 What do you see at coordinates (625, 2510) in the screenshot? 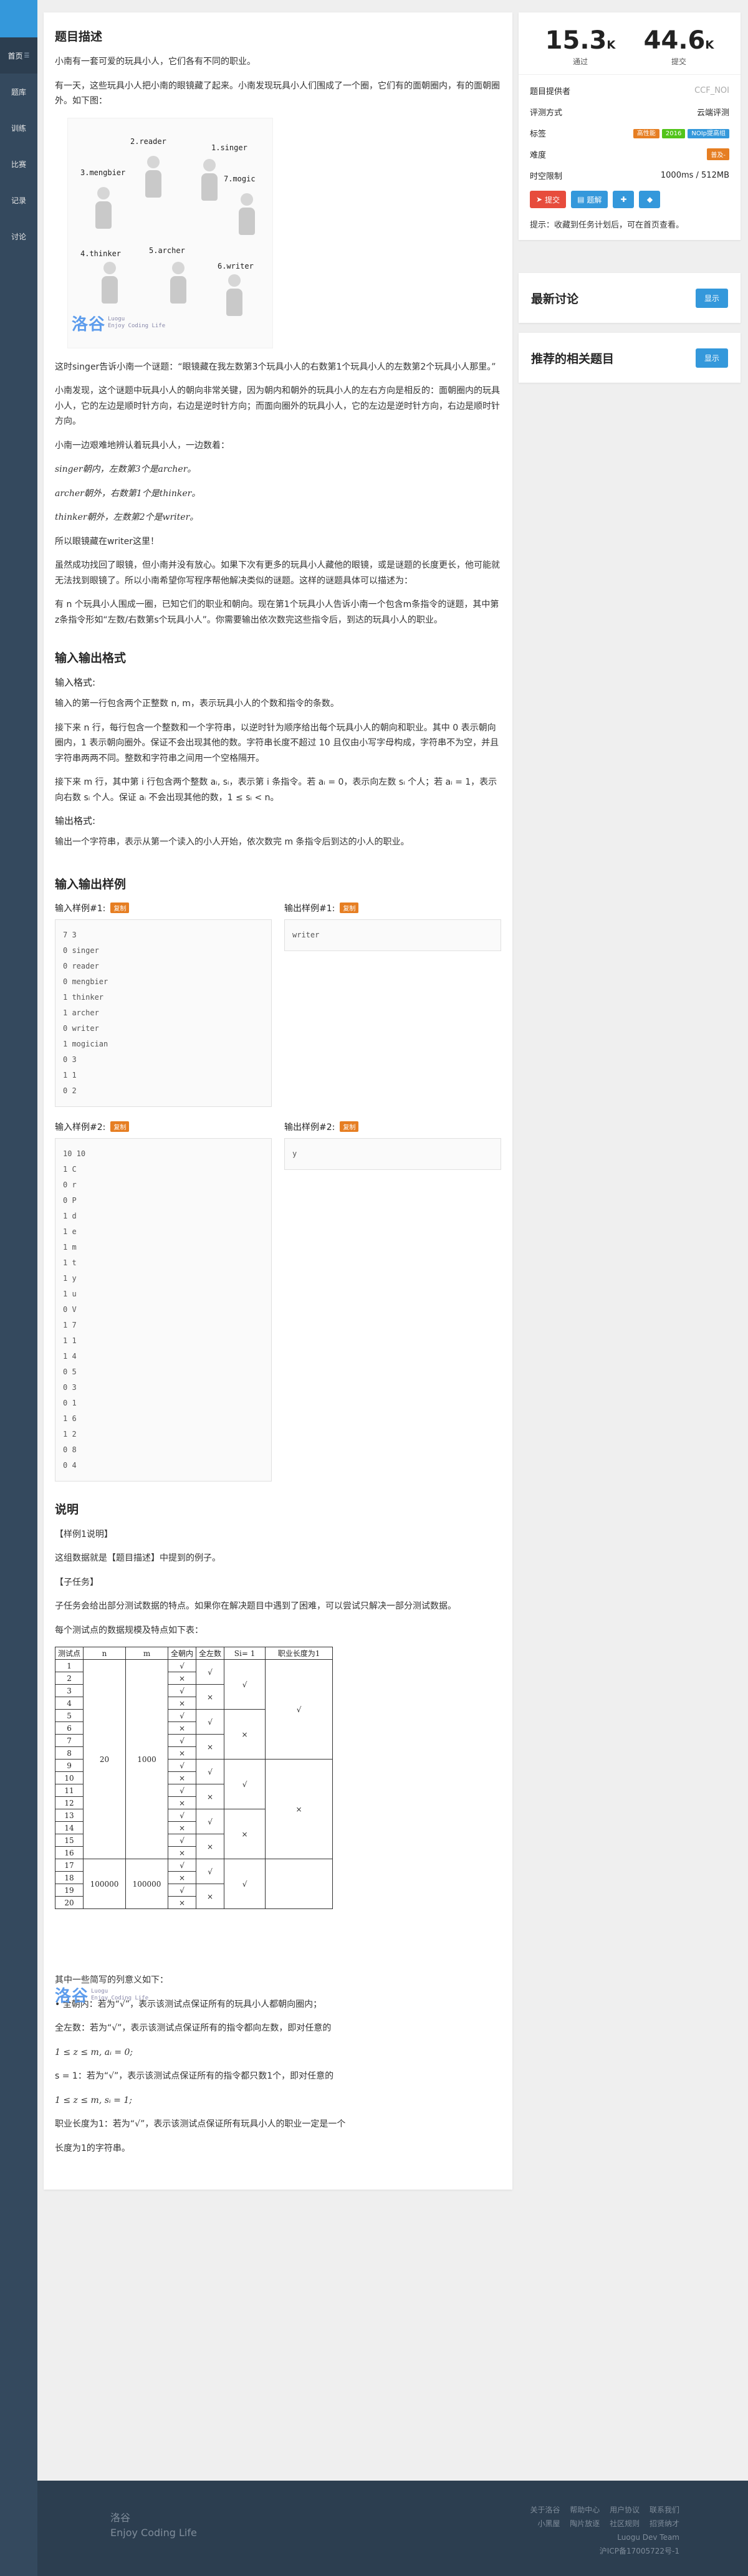
I see `footer-link: 用户协议` at bounding box center [625, 2510].